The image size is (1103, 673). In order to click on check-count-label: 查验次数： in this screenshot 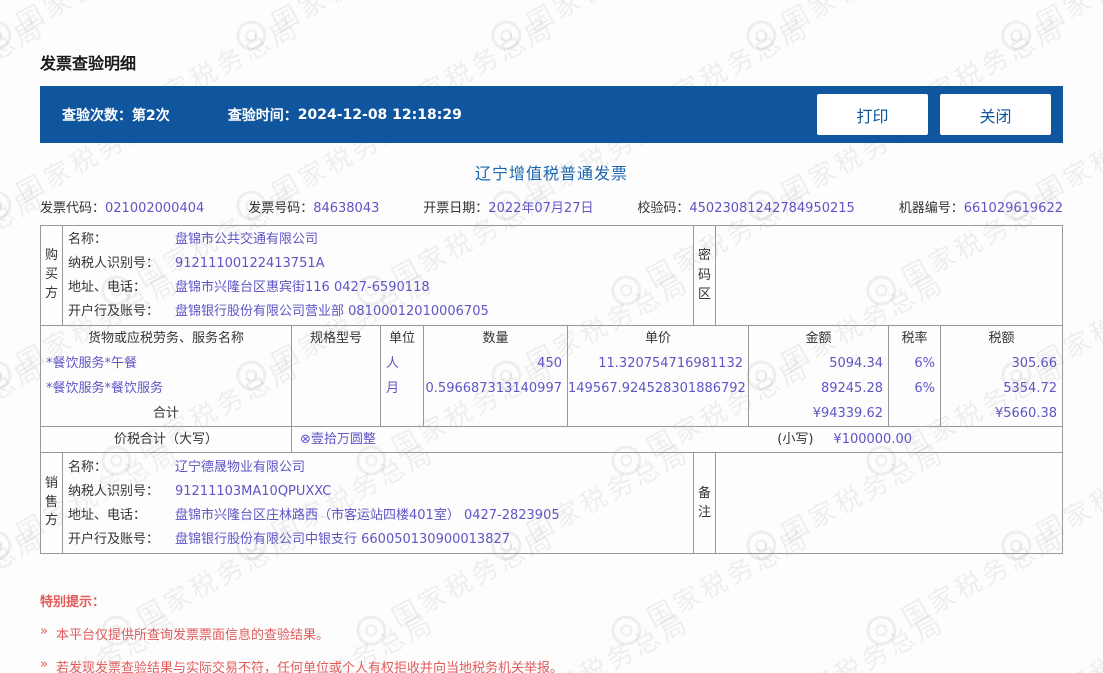, I will do `click(97, 115)`.